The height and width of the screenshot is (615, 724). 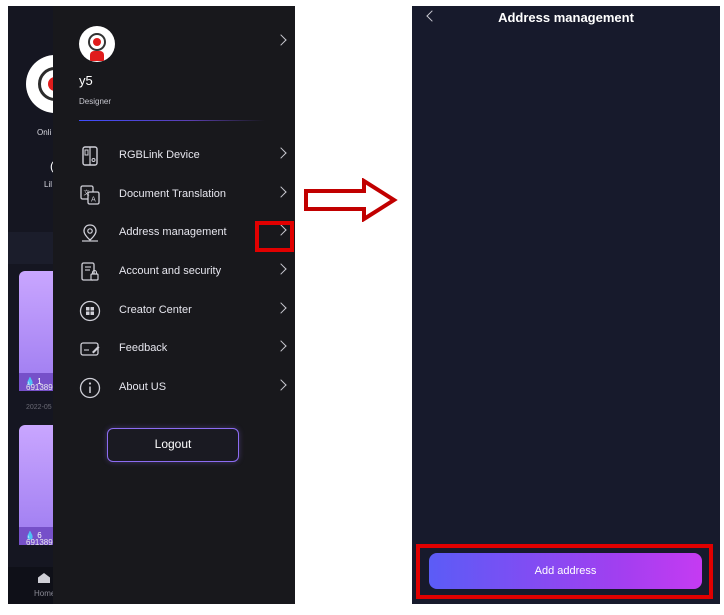 I want to click on profile-divider, so click(x=172, y=120).